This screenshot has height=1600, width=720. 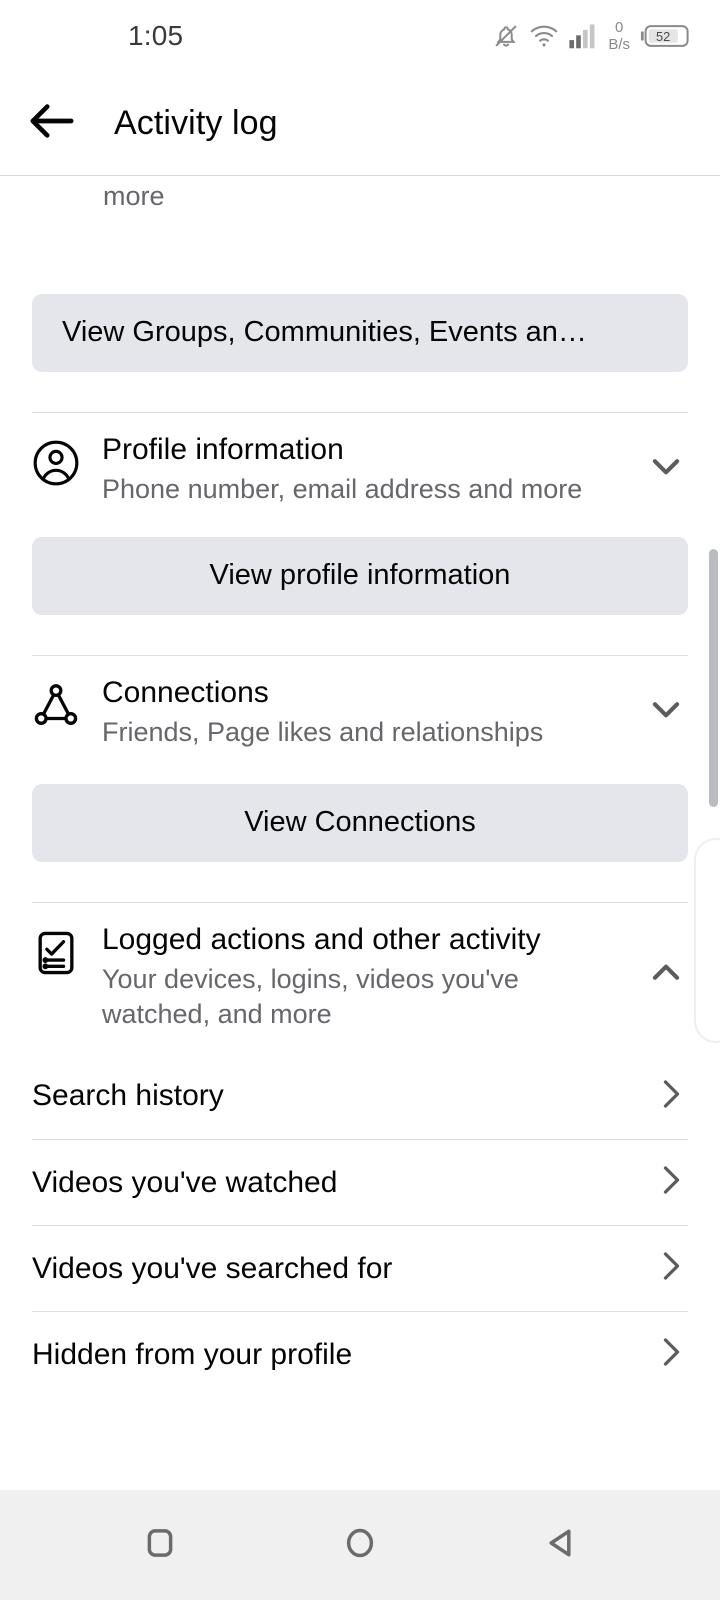 I want to click on view-profile-information-button: View profile information, so click(x=360, y=575).